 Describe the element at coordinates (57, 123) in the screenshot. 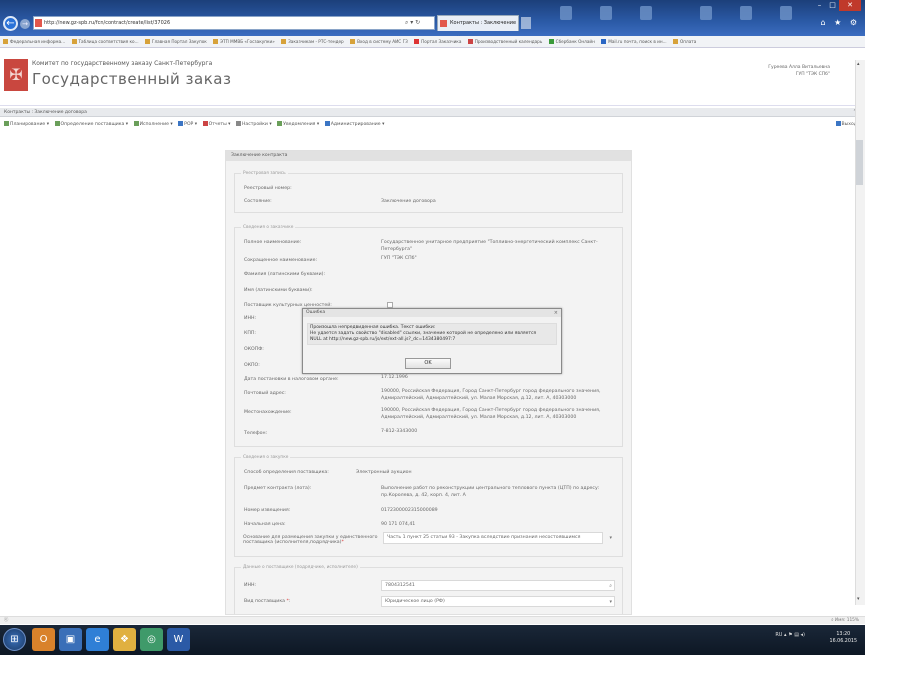

I see `supplier-icon` at that location.